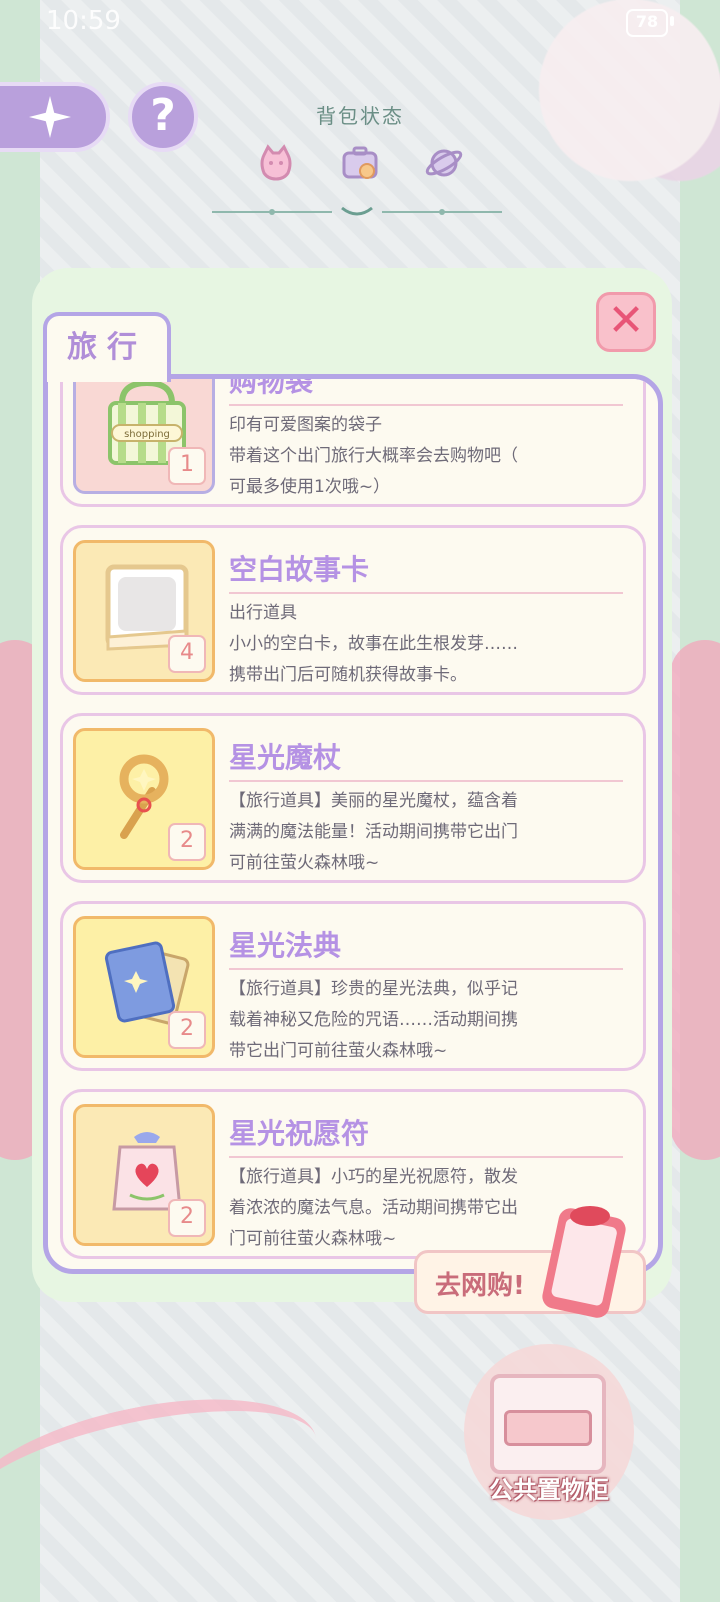 The height and width of the screenshot is (1602, 720). What do you see at coordinates (426, 759) in the screenshot?
I see `item-name: 星光魔杖` at bounding box center [426, 759].